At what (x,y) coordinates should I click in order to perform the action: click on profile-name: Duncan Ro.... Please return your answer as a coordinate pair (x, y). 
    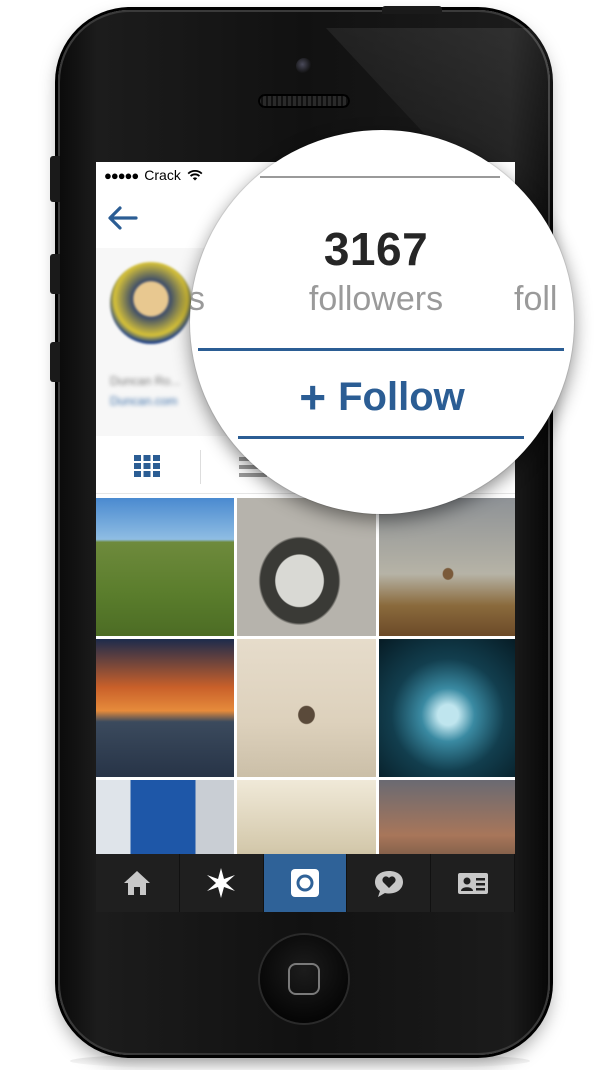
    Looking at the image, I should click on (145, 381).